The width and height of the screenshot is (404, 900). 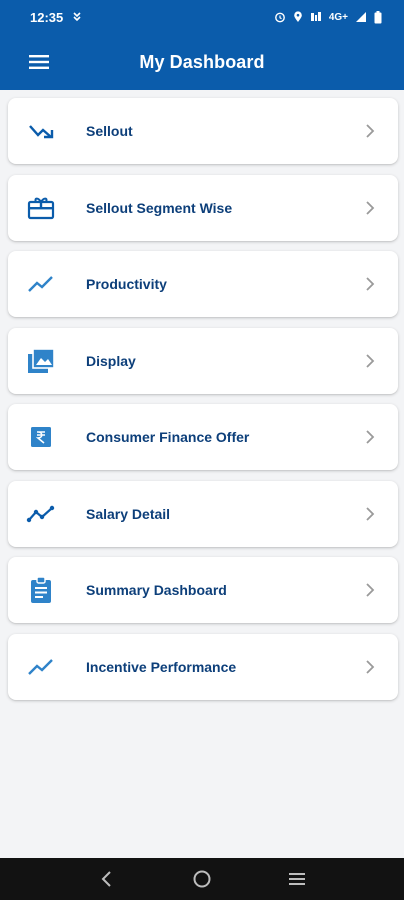 I want to click on network-type: 4G+, so click(x=338, y=17).